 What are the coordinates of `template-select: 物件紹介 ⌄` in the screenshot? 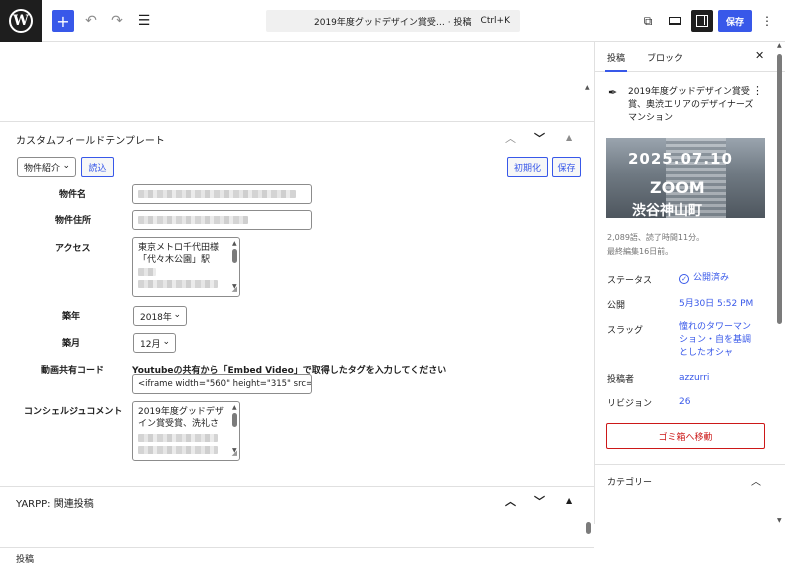 It's located at (46, 167).